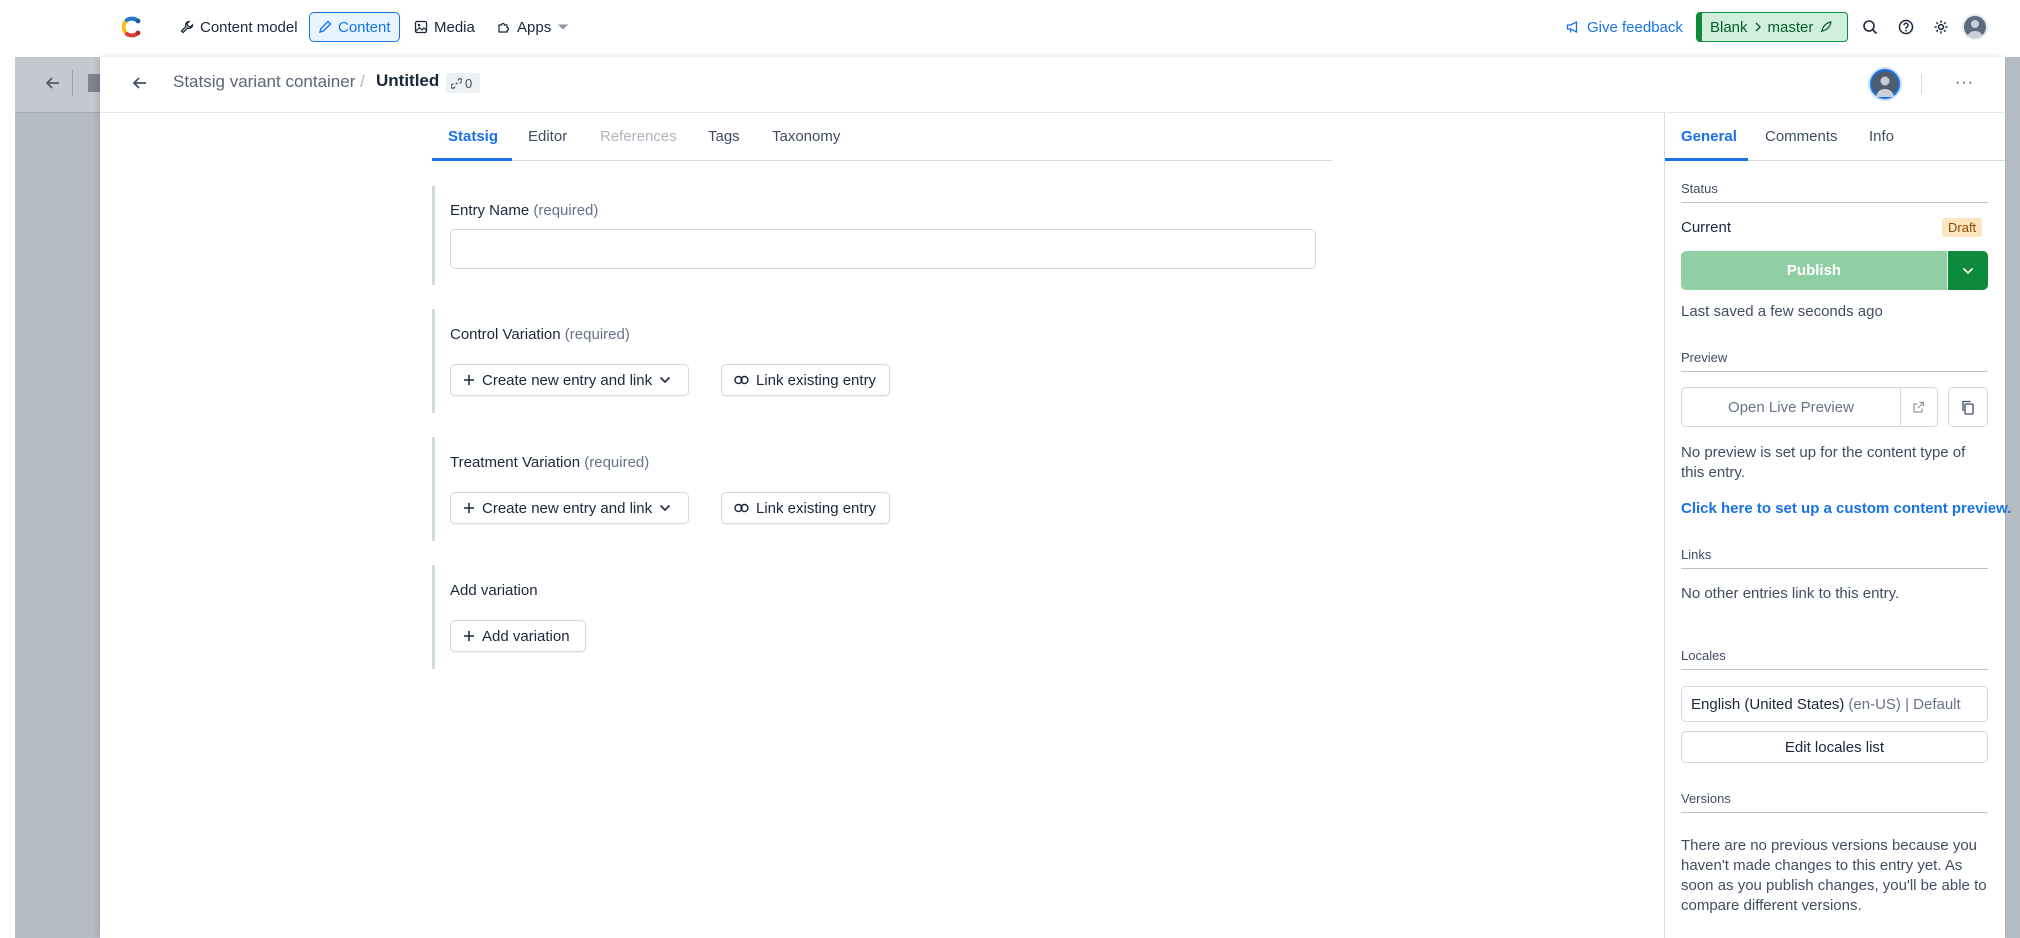 The width and height of the screenshot is (2020, 938). I want to click on nav-apps: Apps, so click(533, 27).